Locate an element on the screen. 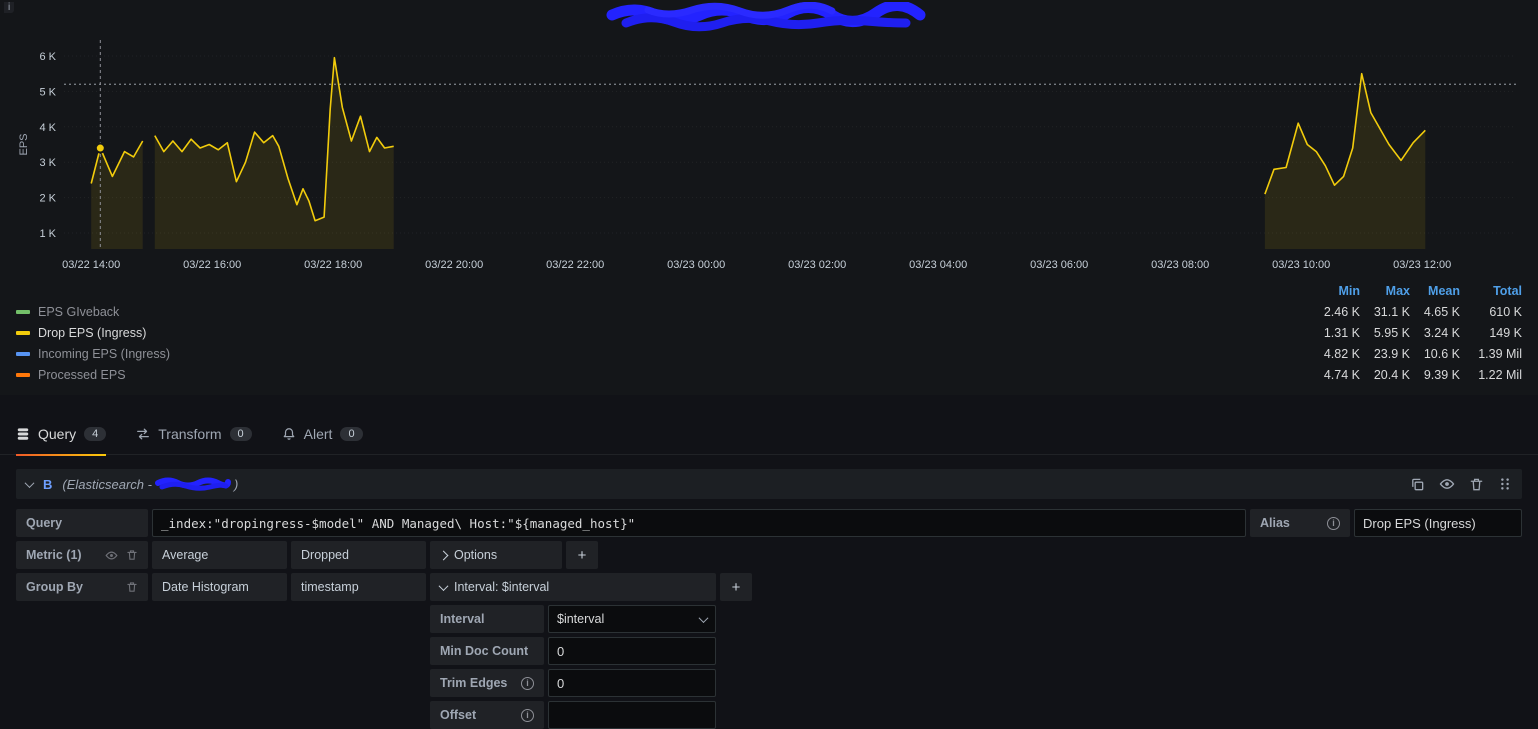 The width and height of the screenshot is (1538, 729). svg-text: 4 K is located at coordinates (47, 128).